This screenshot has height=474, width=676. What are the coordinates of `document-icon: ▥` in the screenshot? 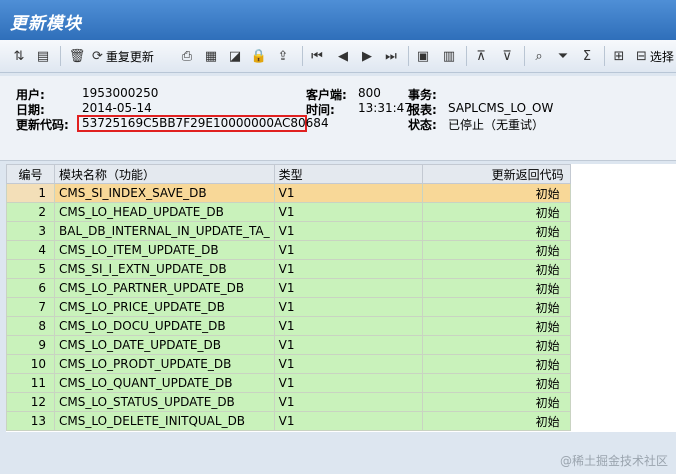 It's located at (449, 56).